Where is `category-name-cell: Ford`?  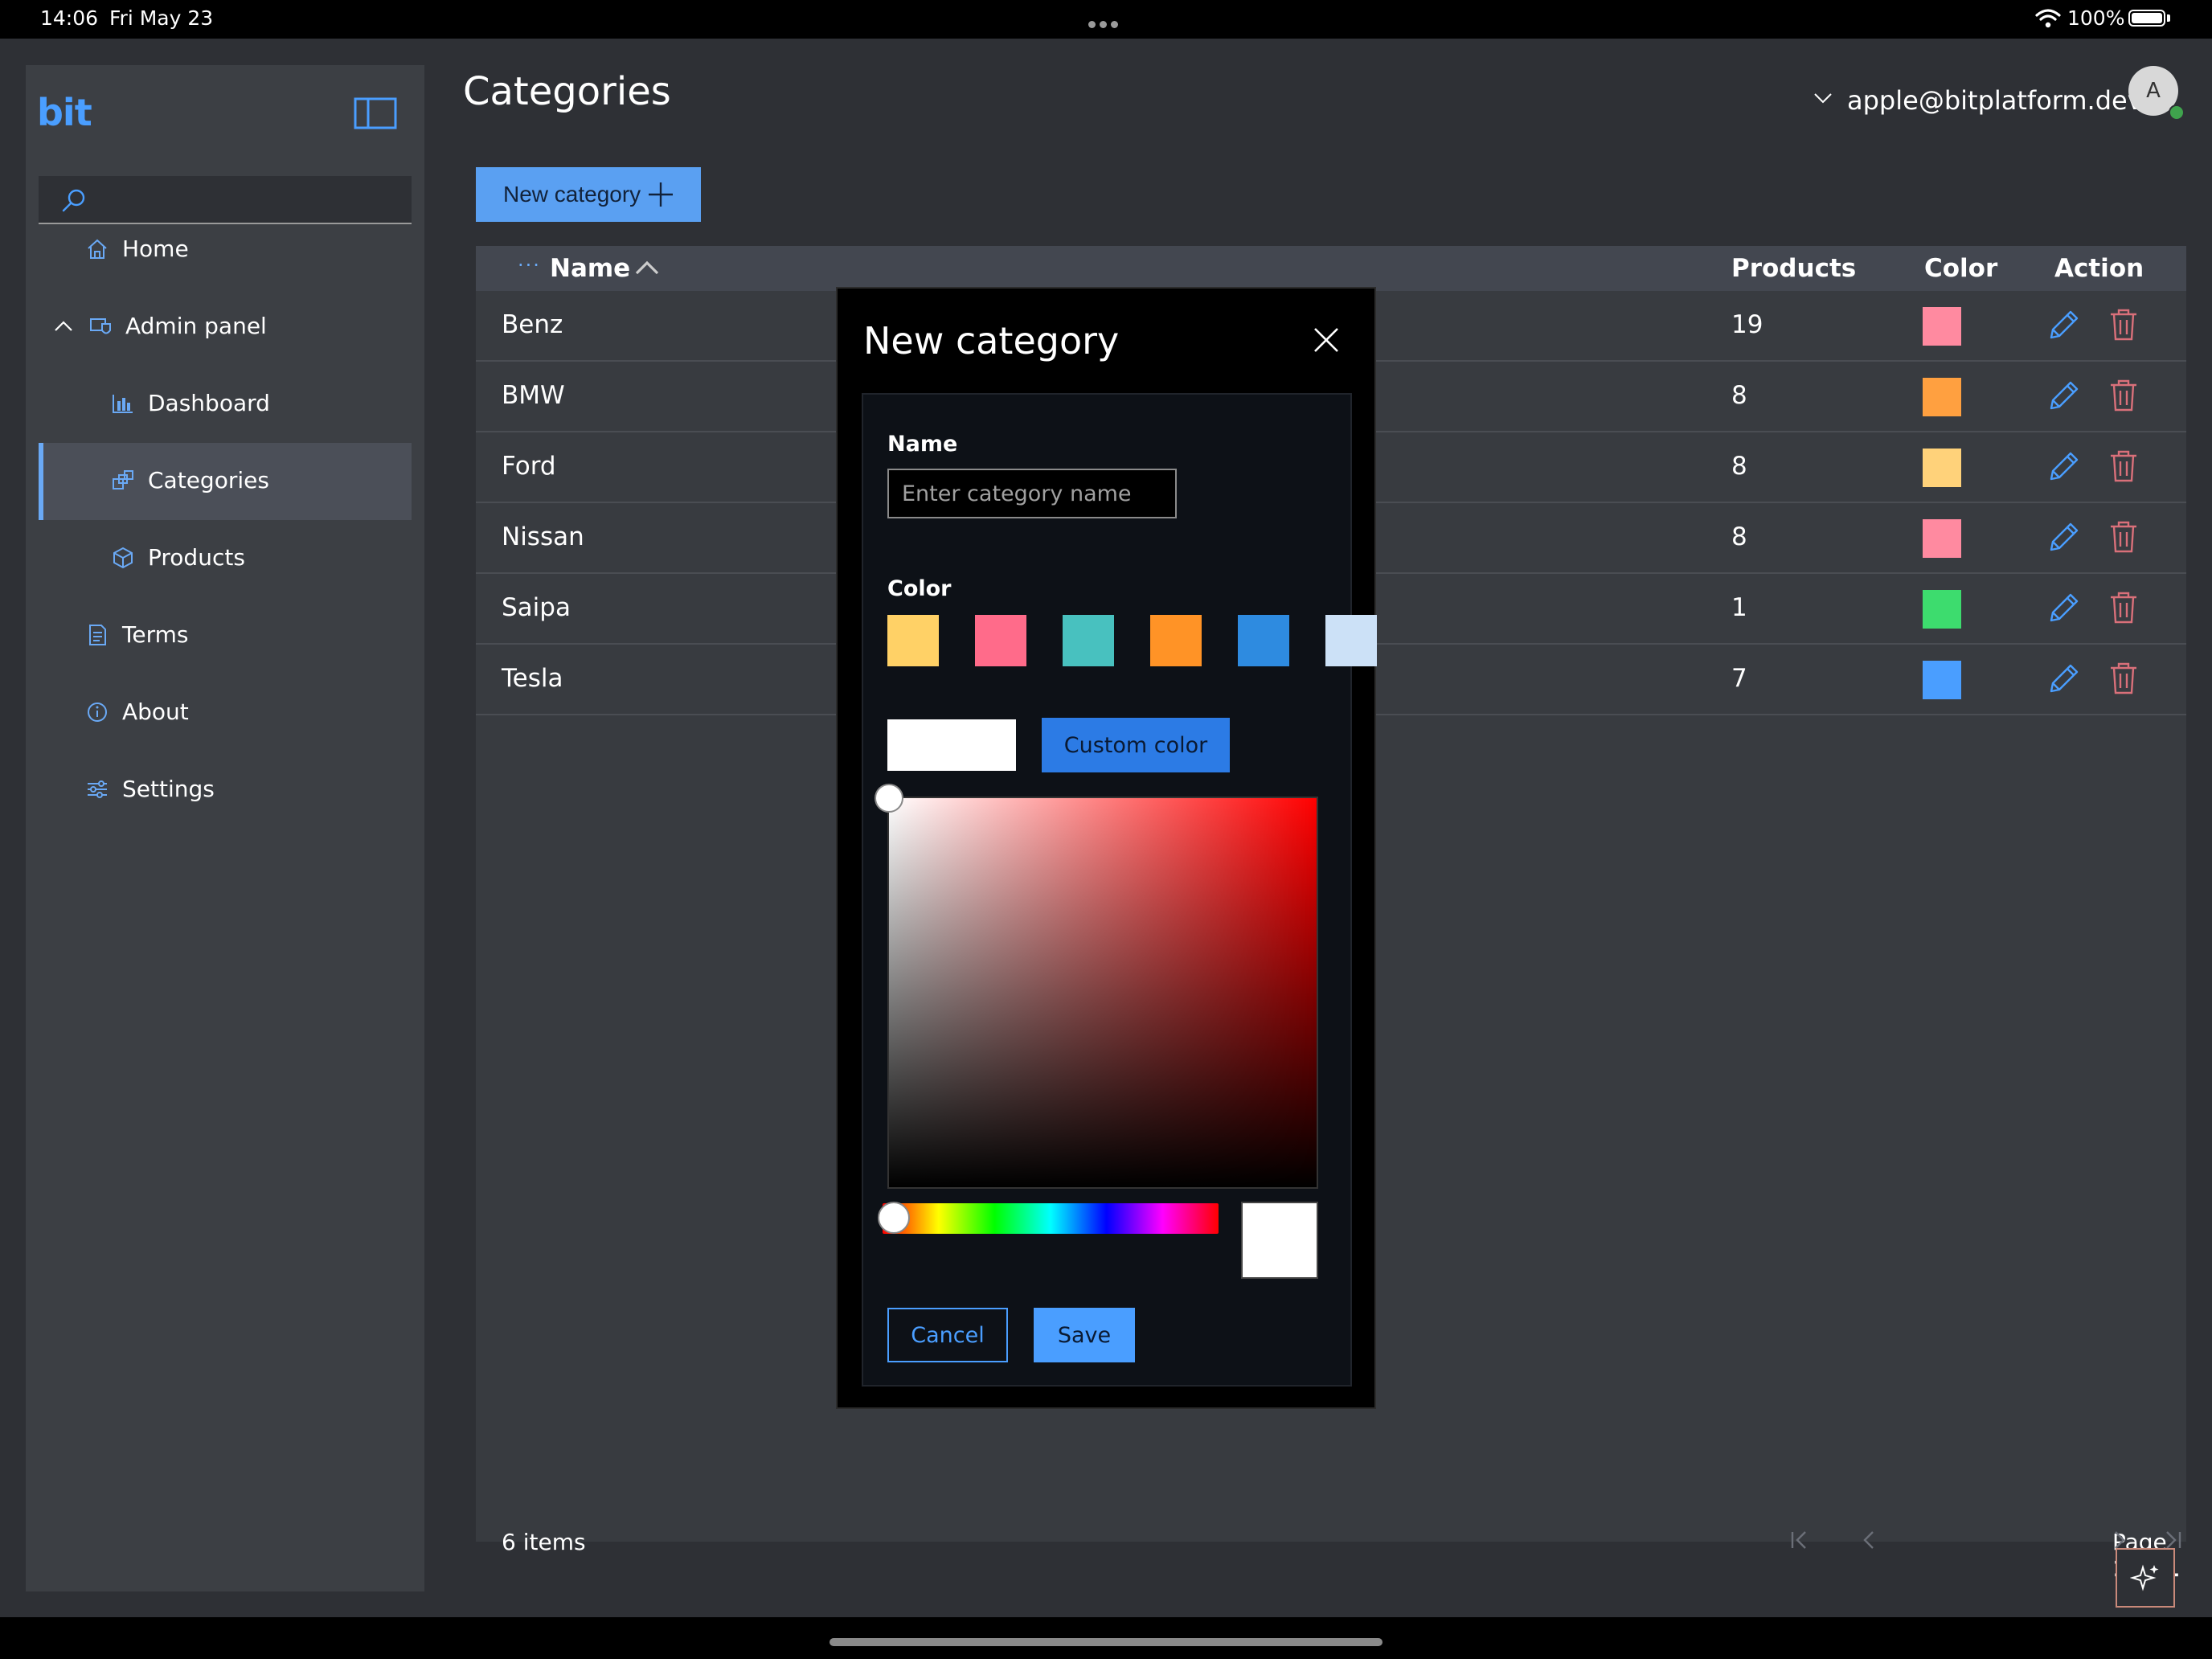
category-name-cell: Ford is located at coordinates (529, 466).